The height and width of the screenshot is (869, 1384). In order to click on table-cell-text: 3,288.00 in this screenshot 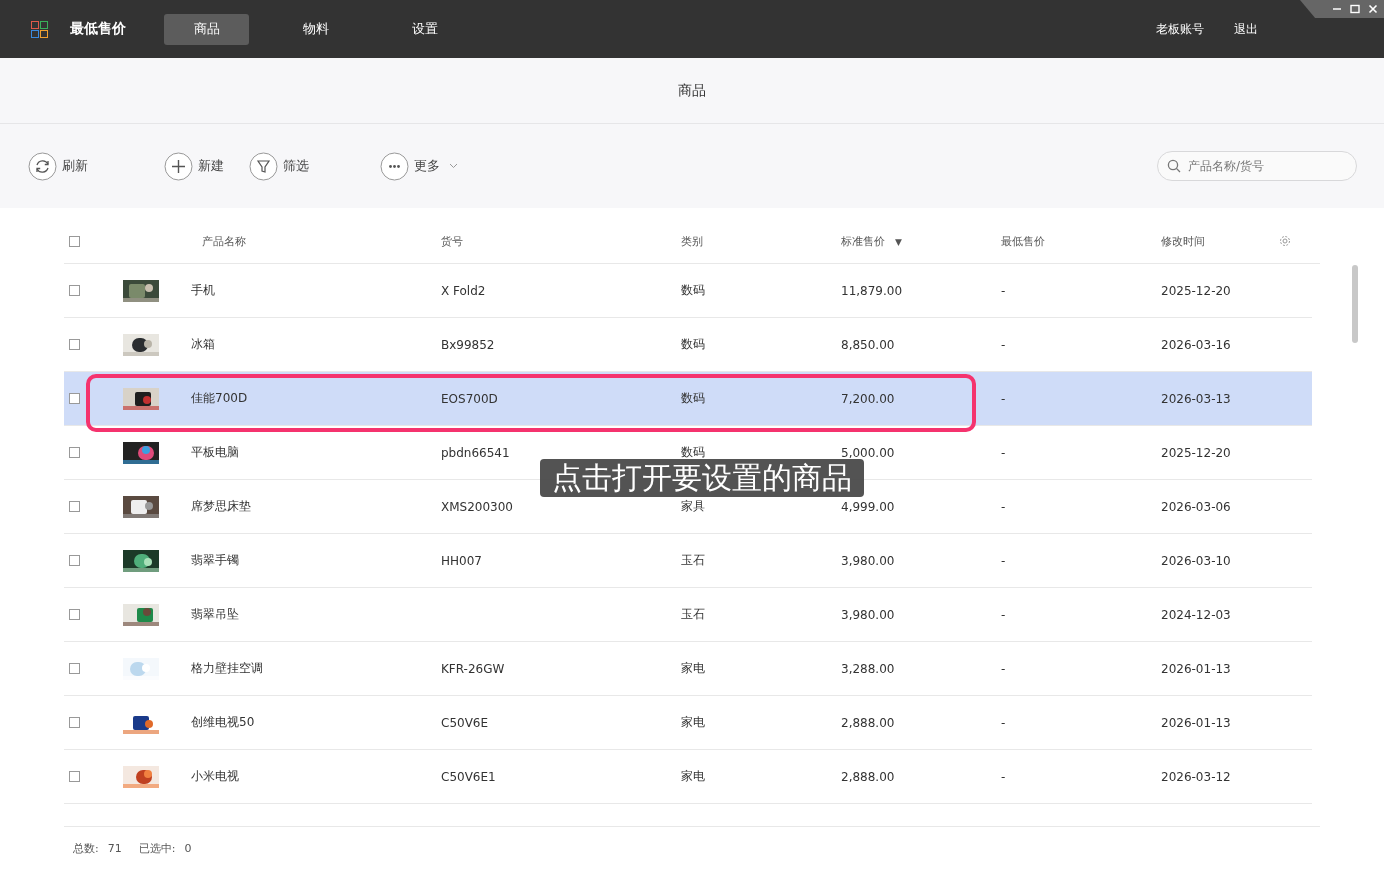, I will do `click(868, 668)`.